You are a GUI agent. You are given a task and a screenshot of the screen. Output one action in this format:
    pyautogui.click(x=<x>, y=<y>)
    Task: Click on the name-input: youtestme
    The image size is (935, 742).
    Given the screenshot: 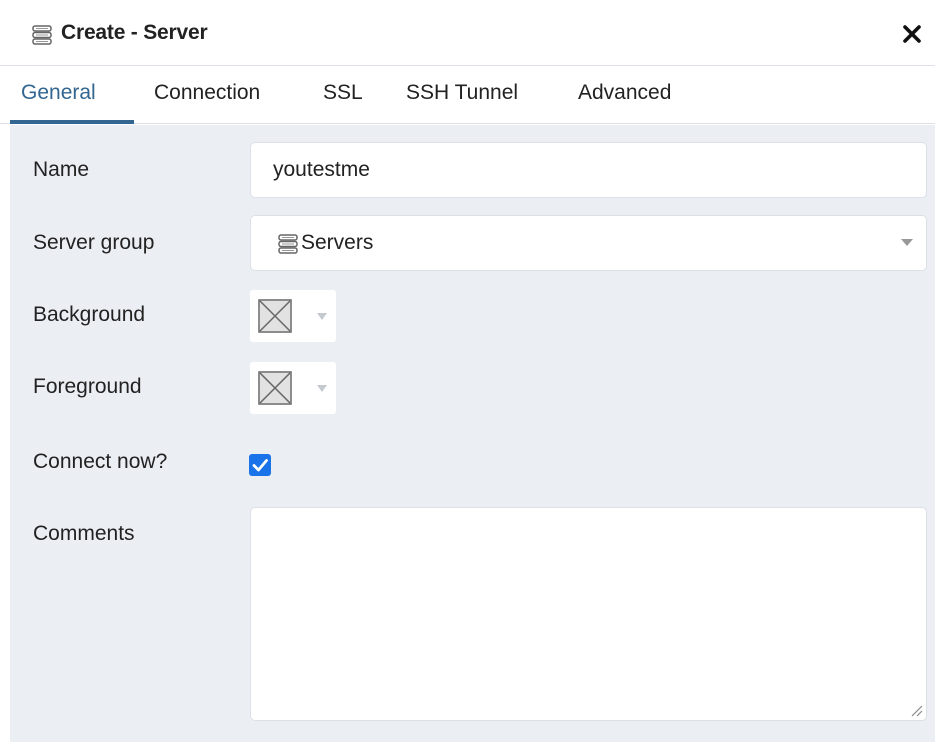 What is the action you would take?
    pyautogui.click(x=588, y=170)
    